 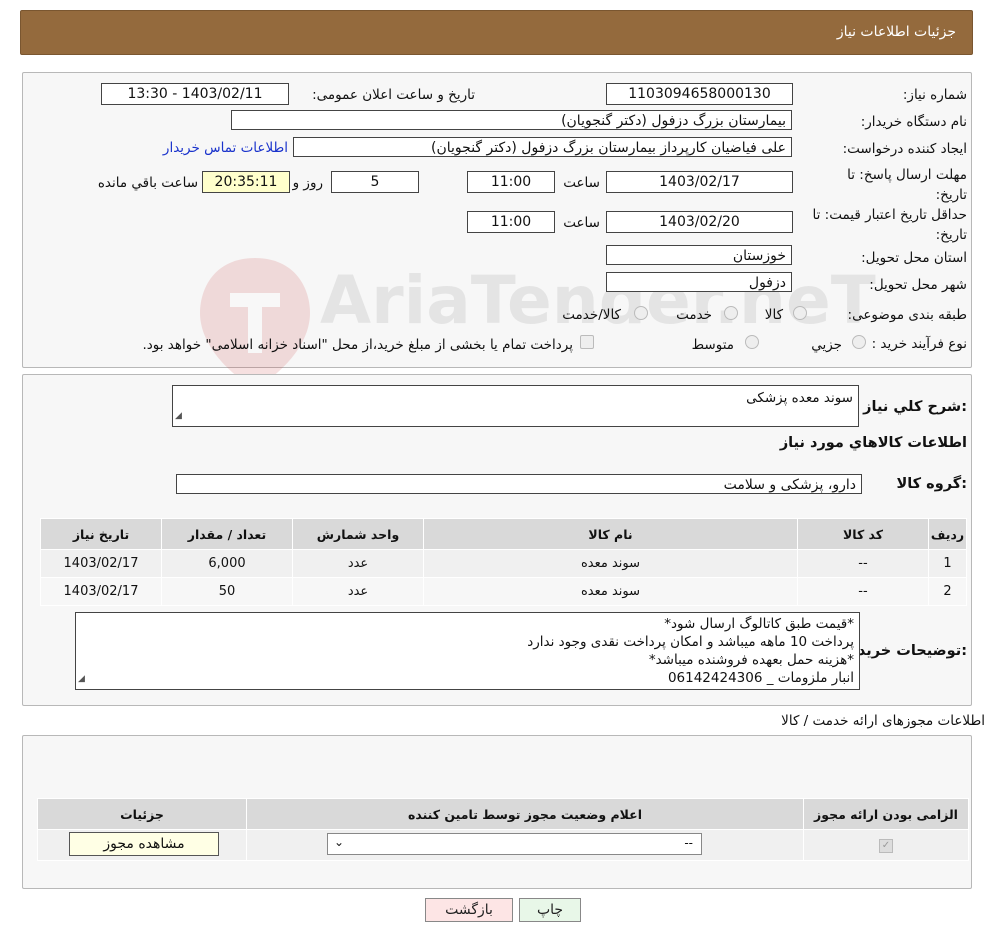 I want to click on cell-row: 1, so click(x=947, y=563).